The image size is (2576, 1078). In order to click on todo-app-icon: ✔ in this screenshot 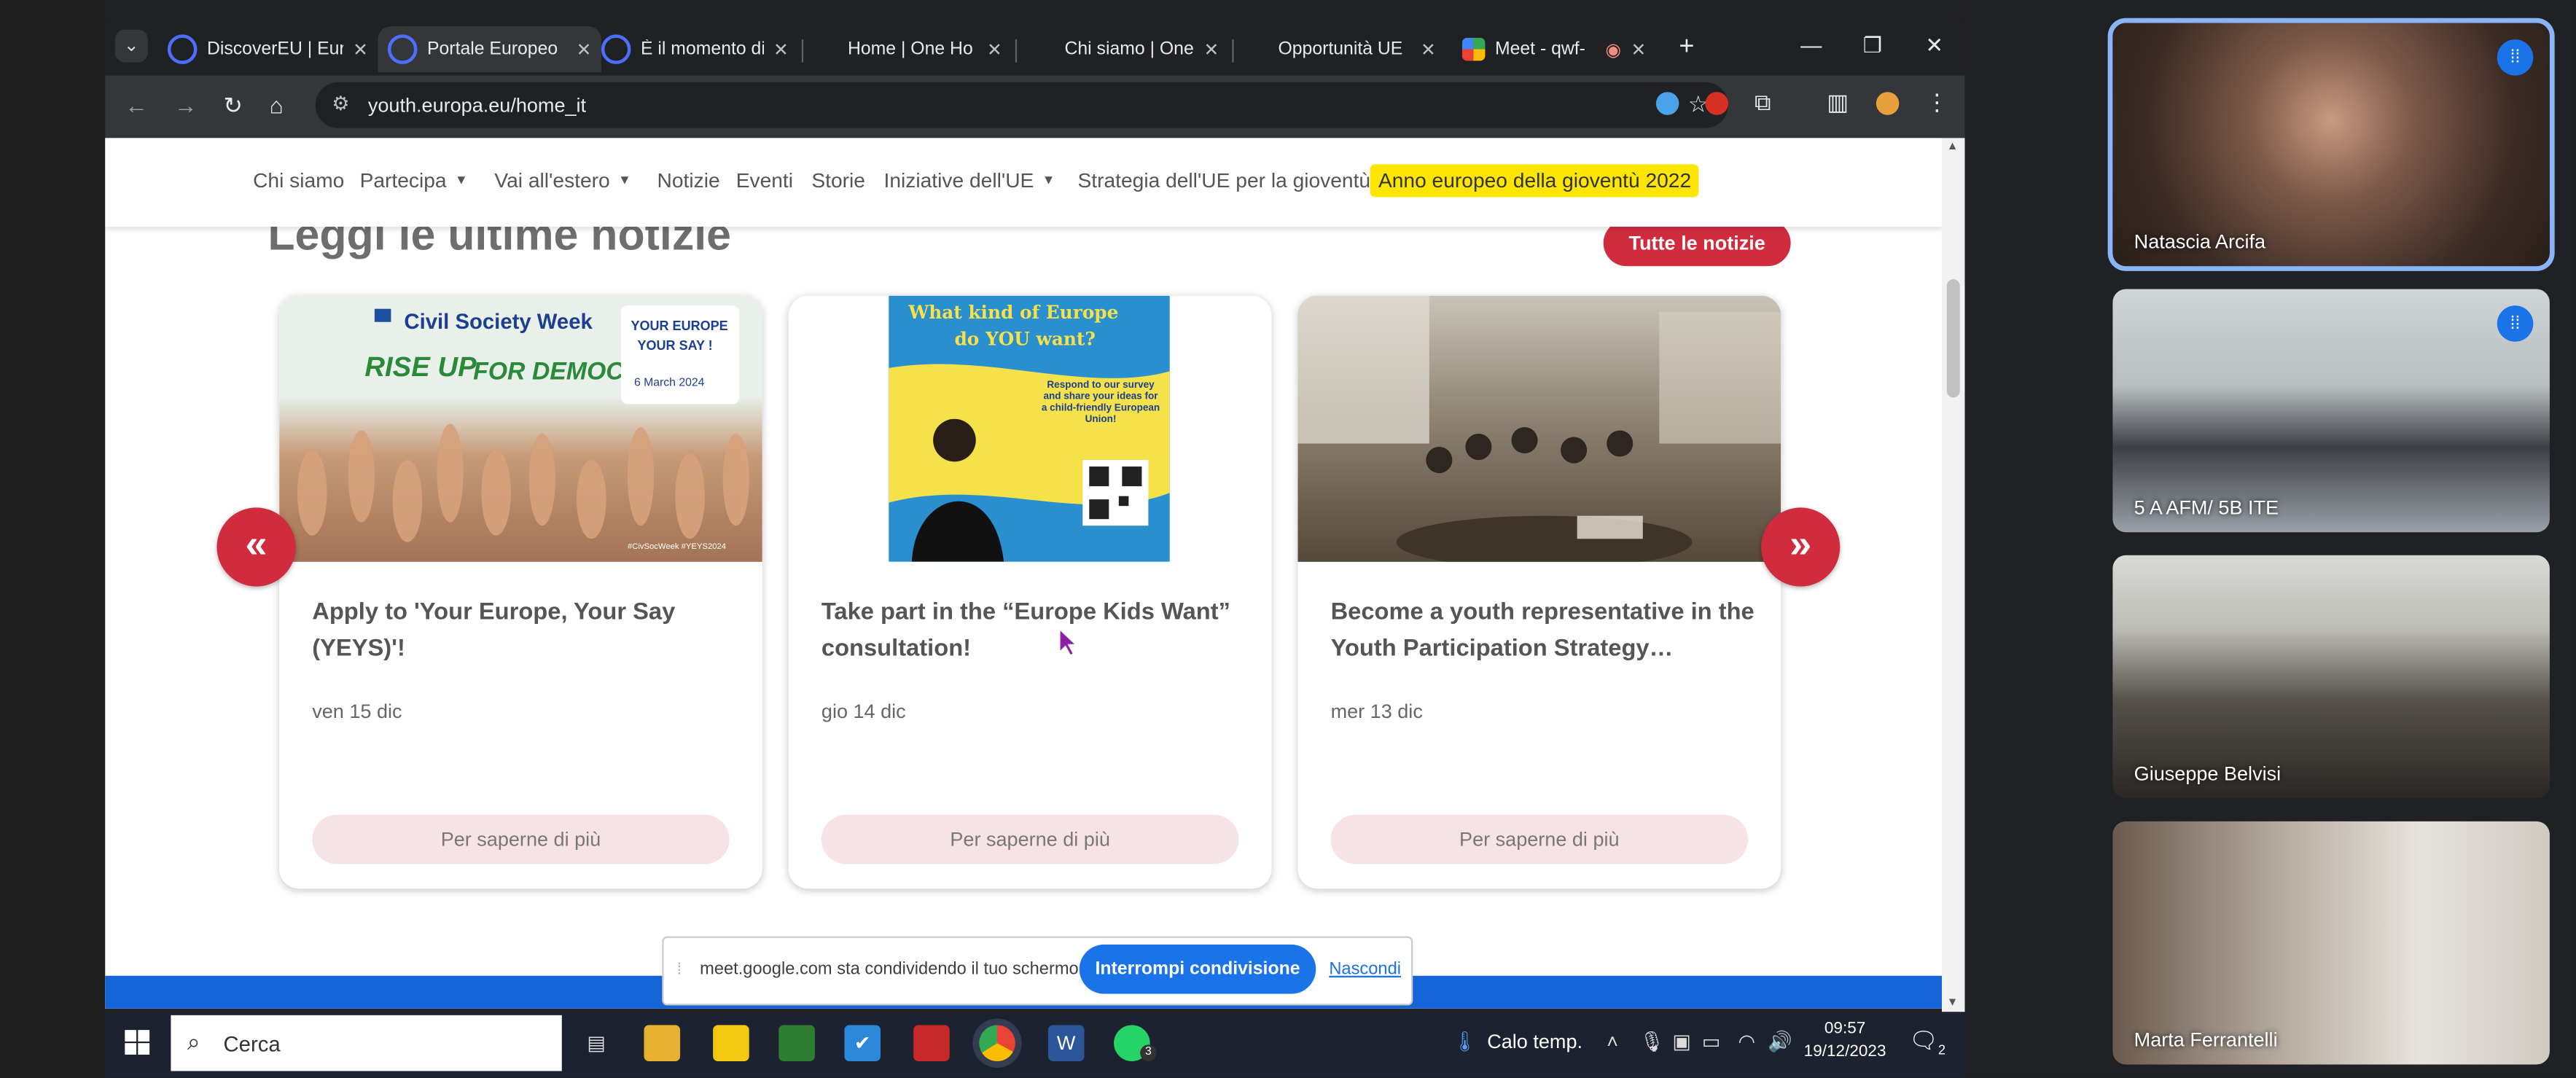, I will do `click(863, 1043)`.